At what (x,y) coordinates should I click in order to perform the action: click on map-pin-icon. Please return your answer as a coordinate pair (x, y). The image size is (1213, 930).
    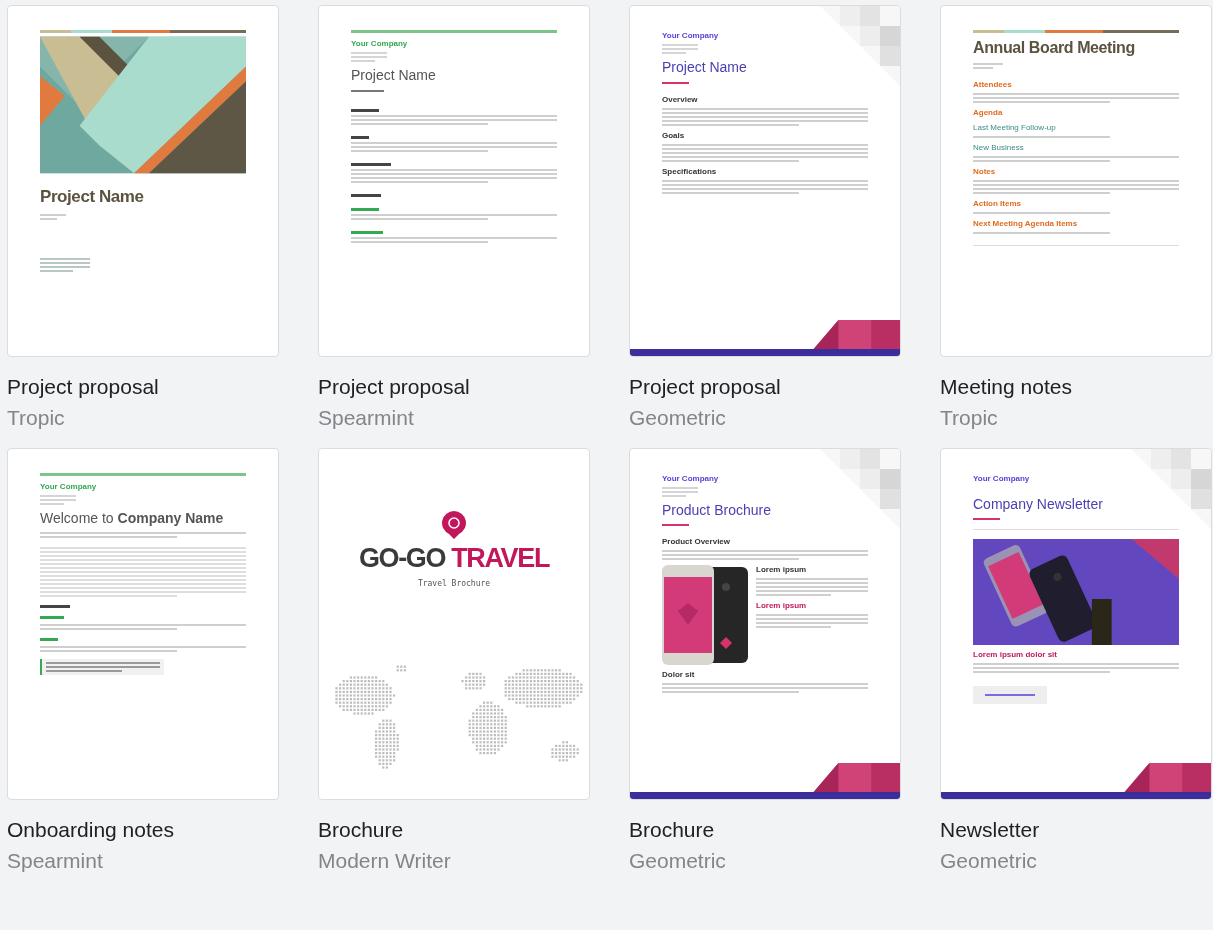
    Looking at the image, I should click on (454, 524).